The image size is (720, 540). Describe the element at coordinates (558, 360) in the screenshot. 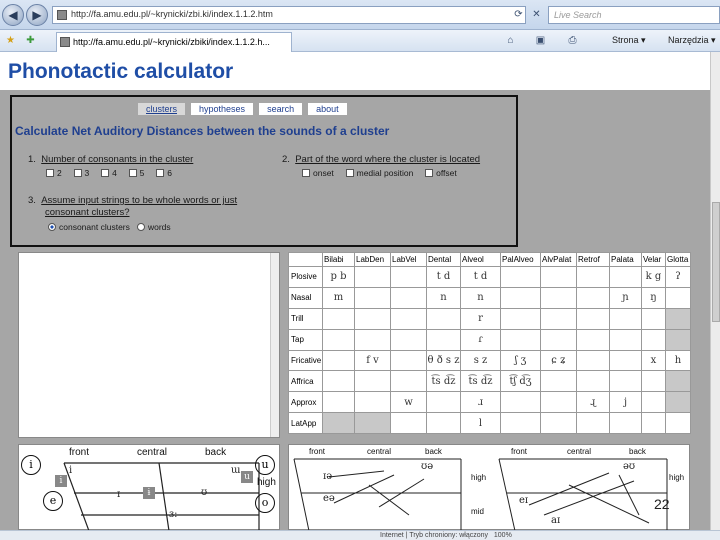

I see `ipa-cell: ɕ ʑ` at that location.